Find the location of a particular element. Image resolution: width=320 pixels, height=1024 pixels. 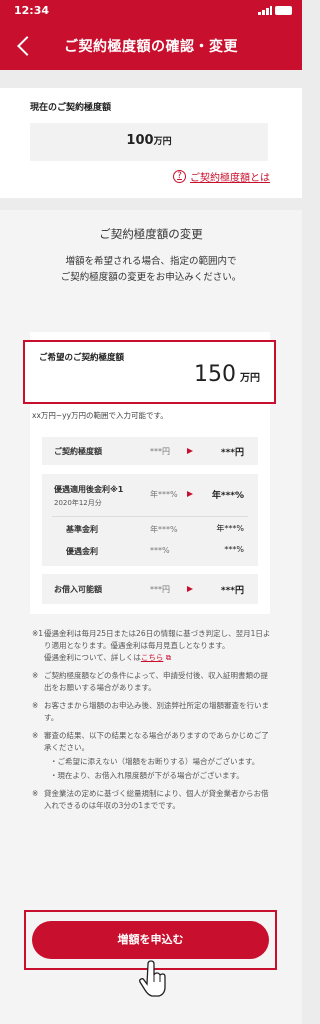

rate-row-new: 年***% is located at coordinates (227, 496).